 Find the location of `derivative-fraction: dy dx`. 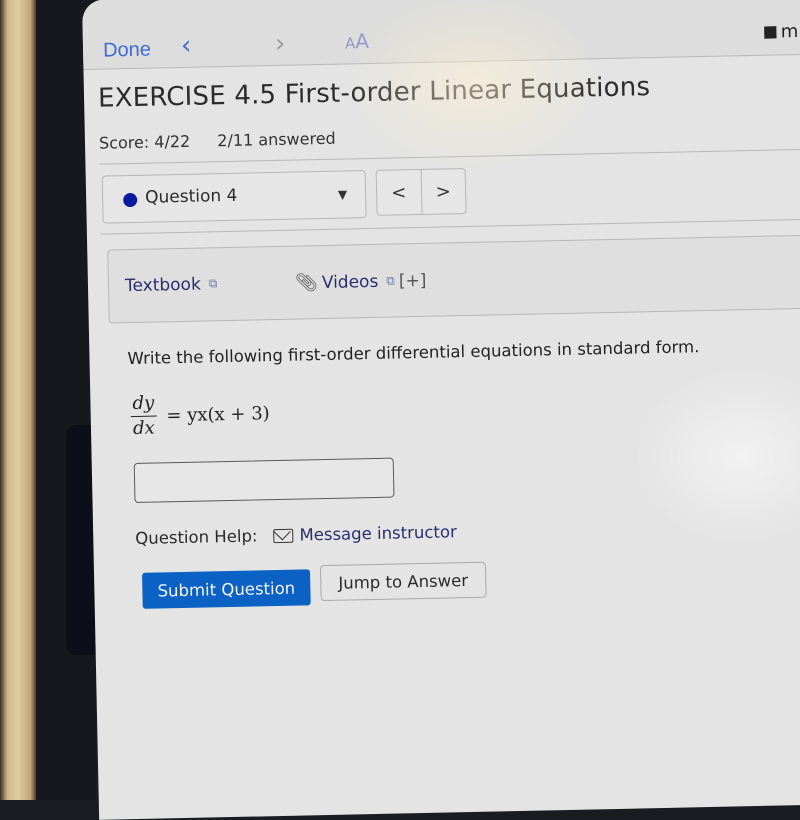

derivative-fraction: dy dx is located at coordinates (143, 416).